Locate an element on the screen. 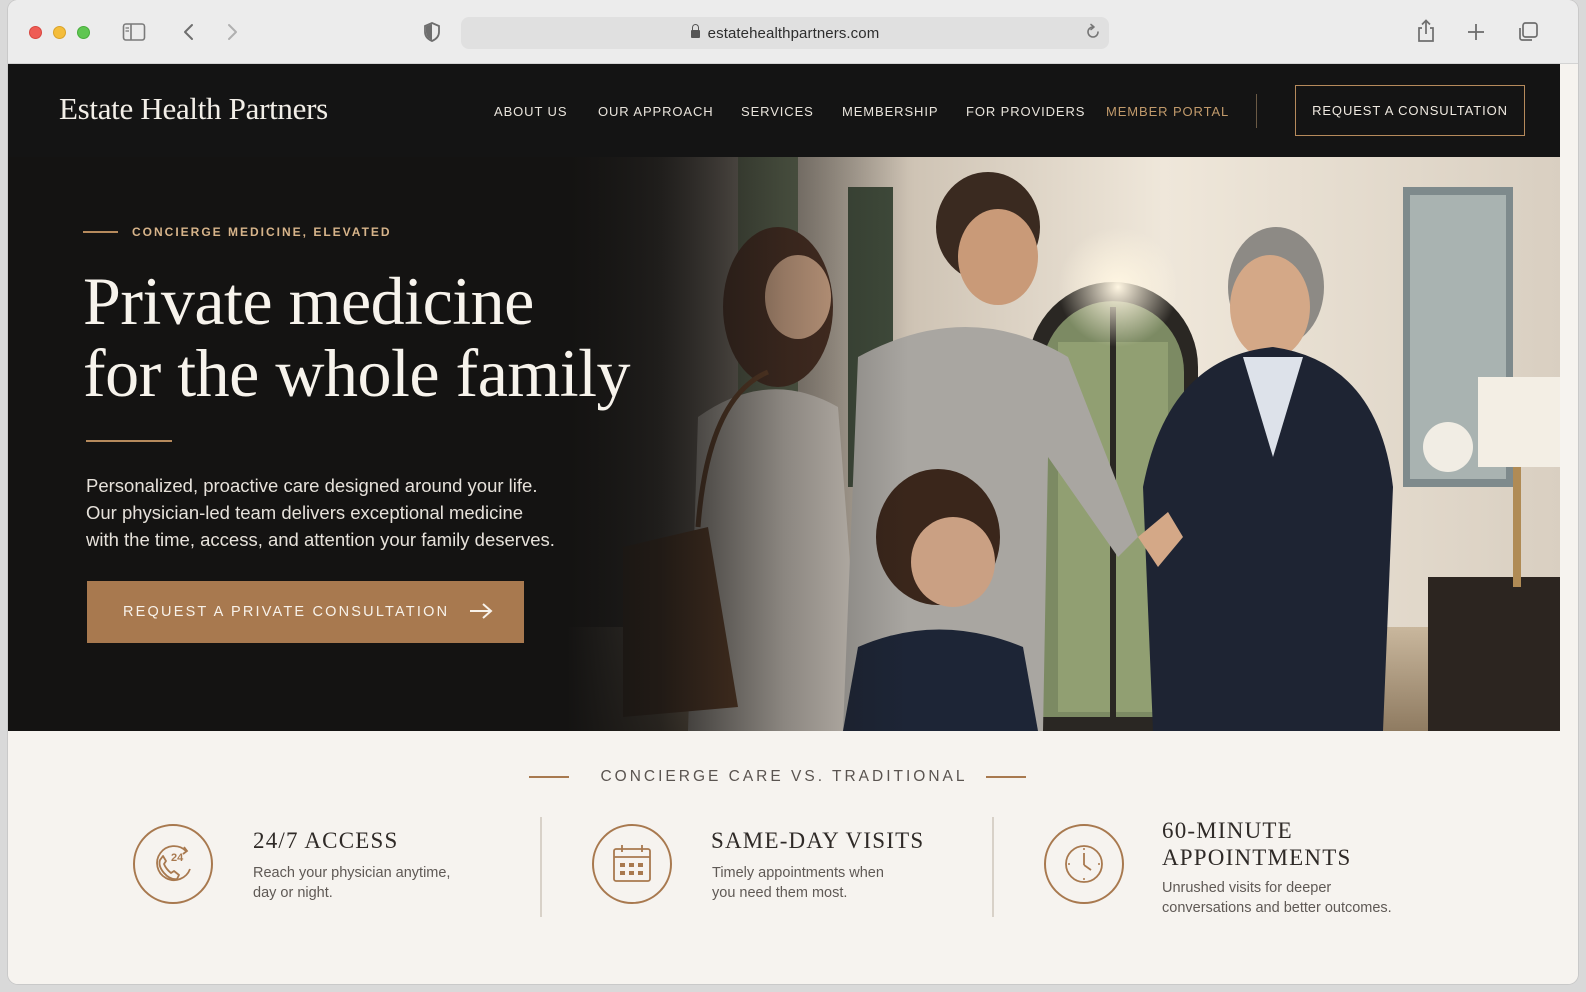 Image resolution: width=1586 pixels, height=992 pixels. title-rule is located at coordinates (129, 441).